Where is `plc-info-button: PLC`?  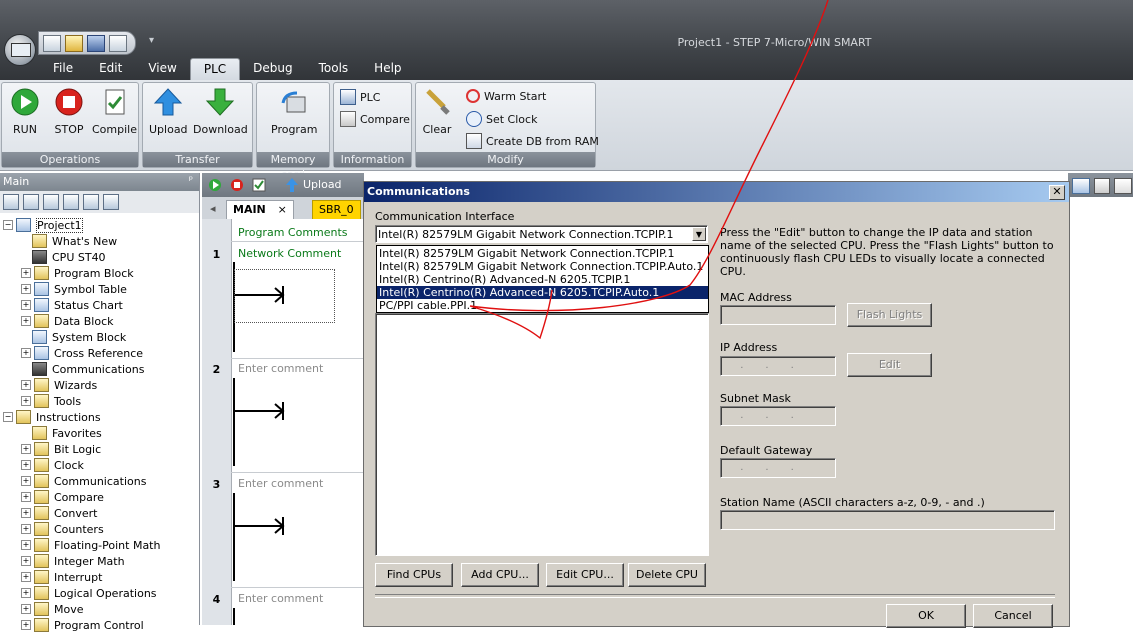
plc-info-button: PLC is located at coordinates (360, 97).